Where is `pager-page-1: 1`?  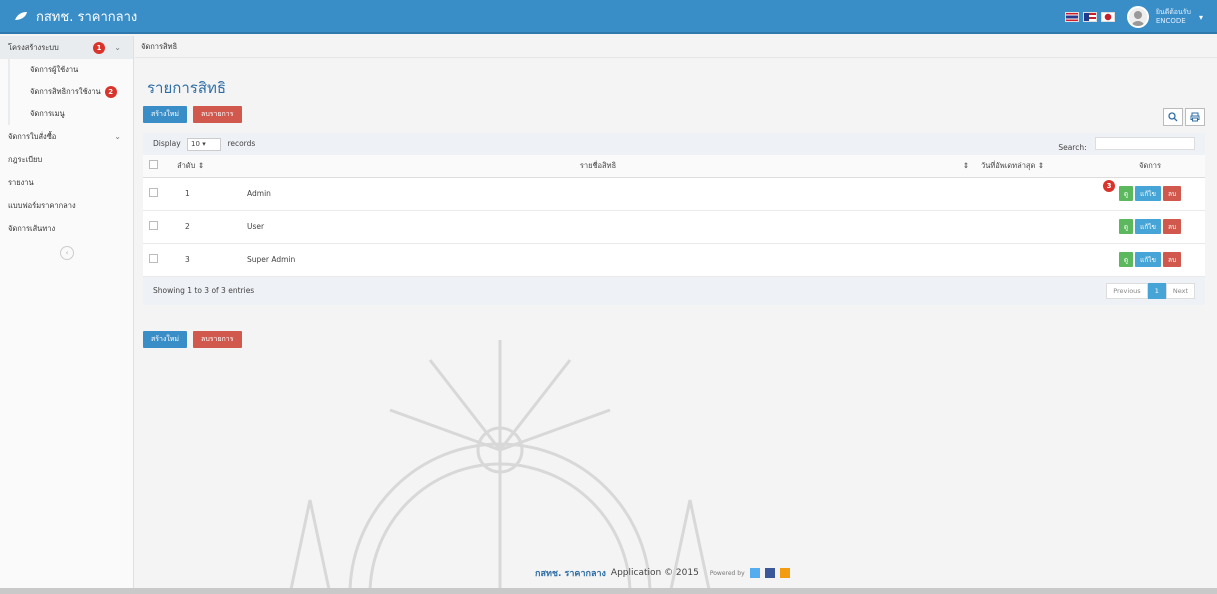 pager-page-1: 1 is located at coordinates (1156, 290).